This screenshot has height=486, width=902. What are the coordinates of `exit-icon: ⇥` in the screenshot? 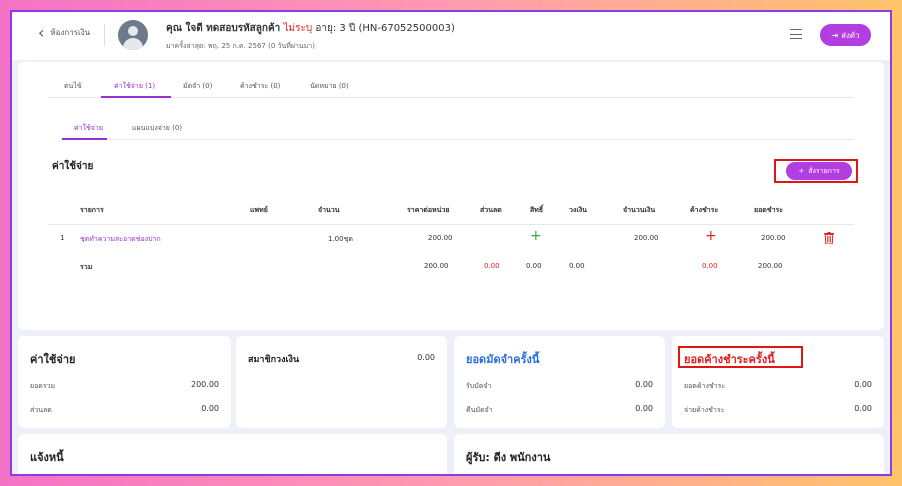 It's located at (835, 35).